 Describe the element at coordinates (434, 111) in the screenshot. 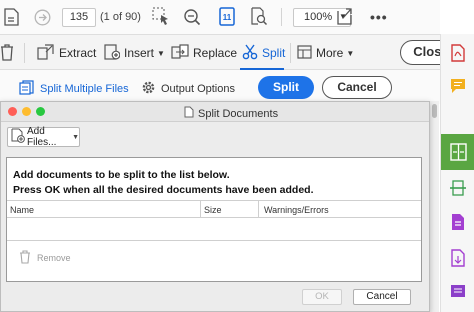

I see `scrollbar-thumb` at that location.